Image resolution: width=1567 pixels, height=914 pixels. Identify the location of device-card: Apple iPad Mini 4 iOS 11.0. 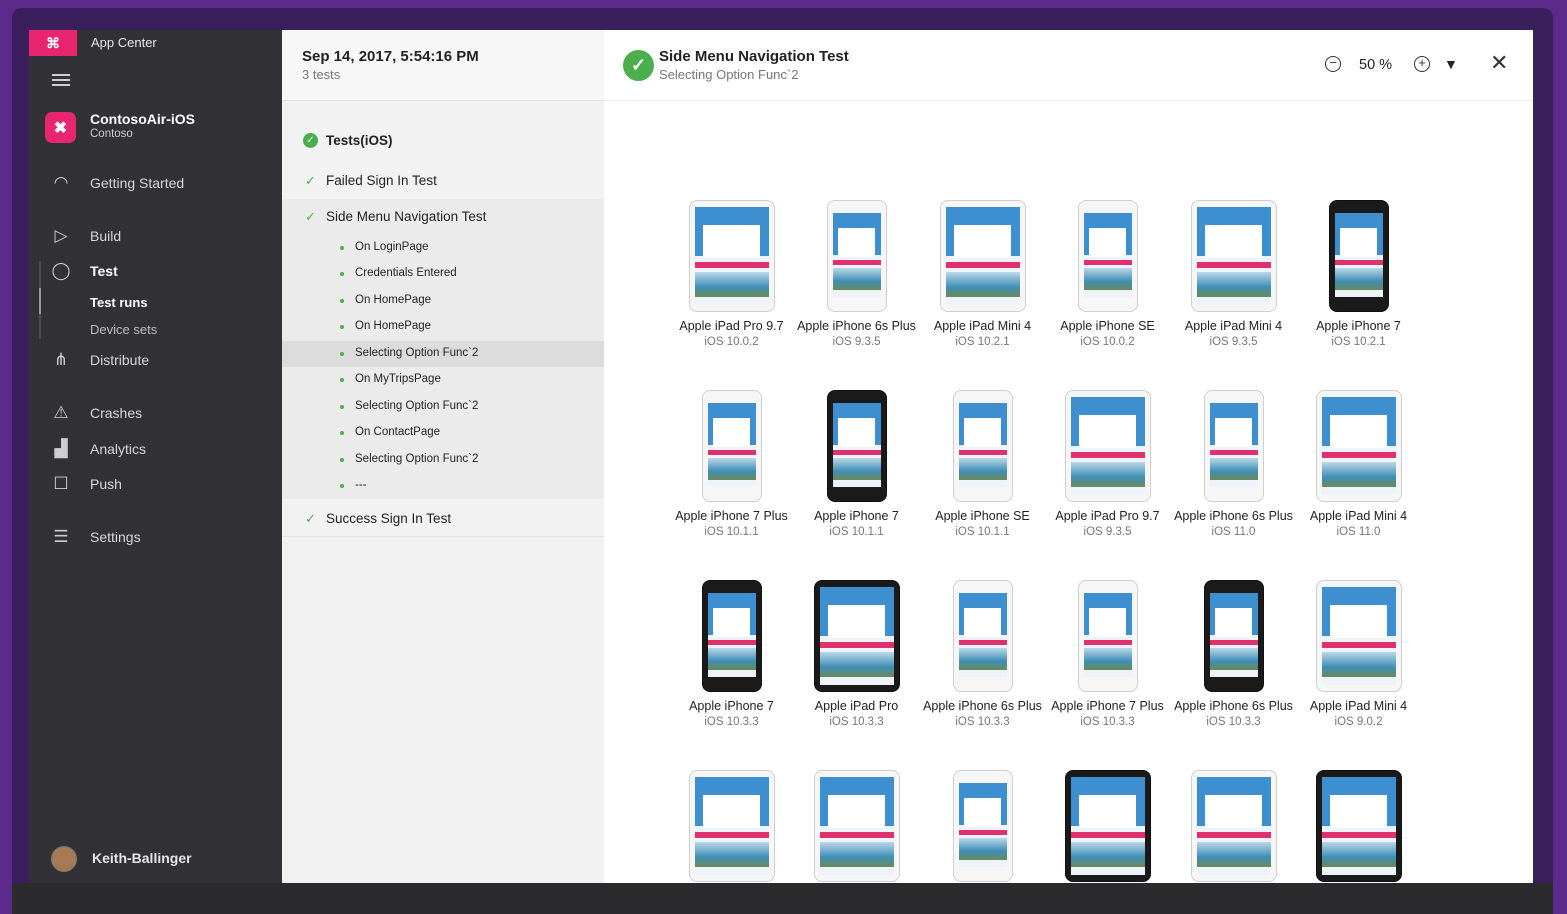
(1358, 465).